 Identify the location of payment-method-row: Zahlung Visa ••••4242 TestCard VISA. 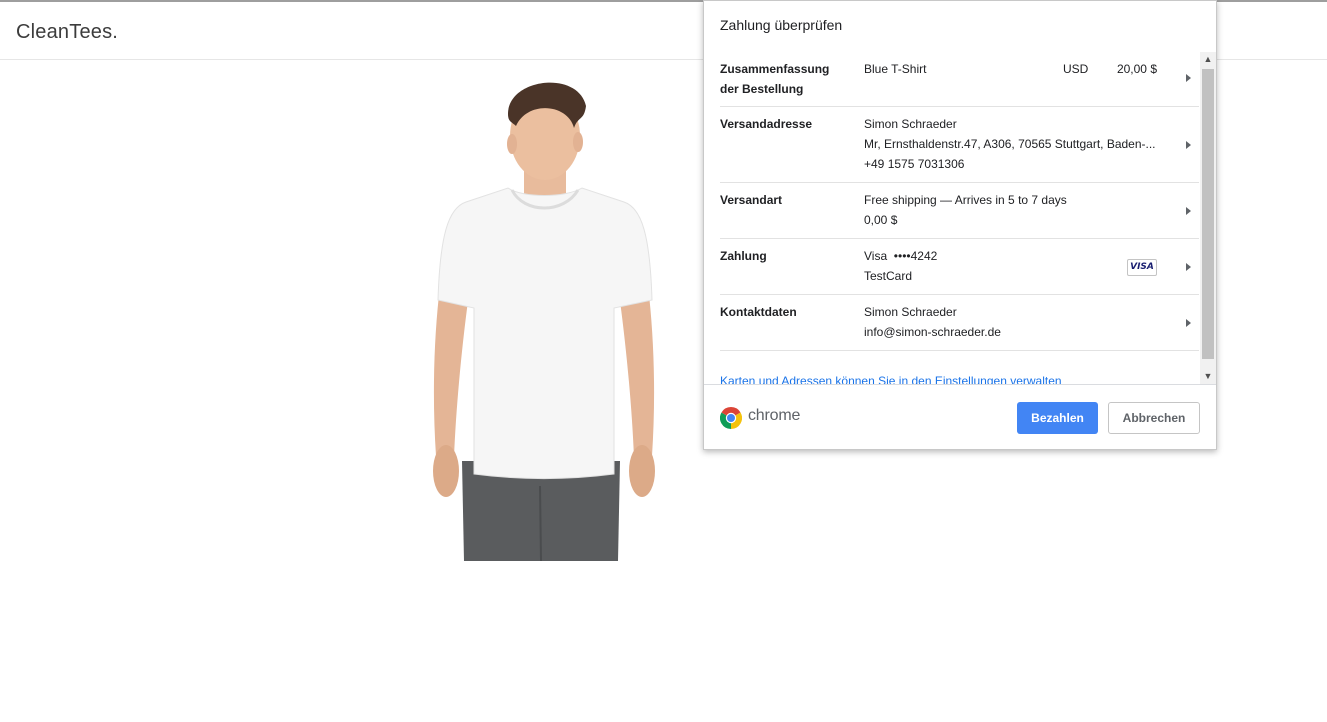
(959, 267).